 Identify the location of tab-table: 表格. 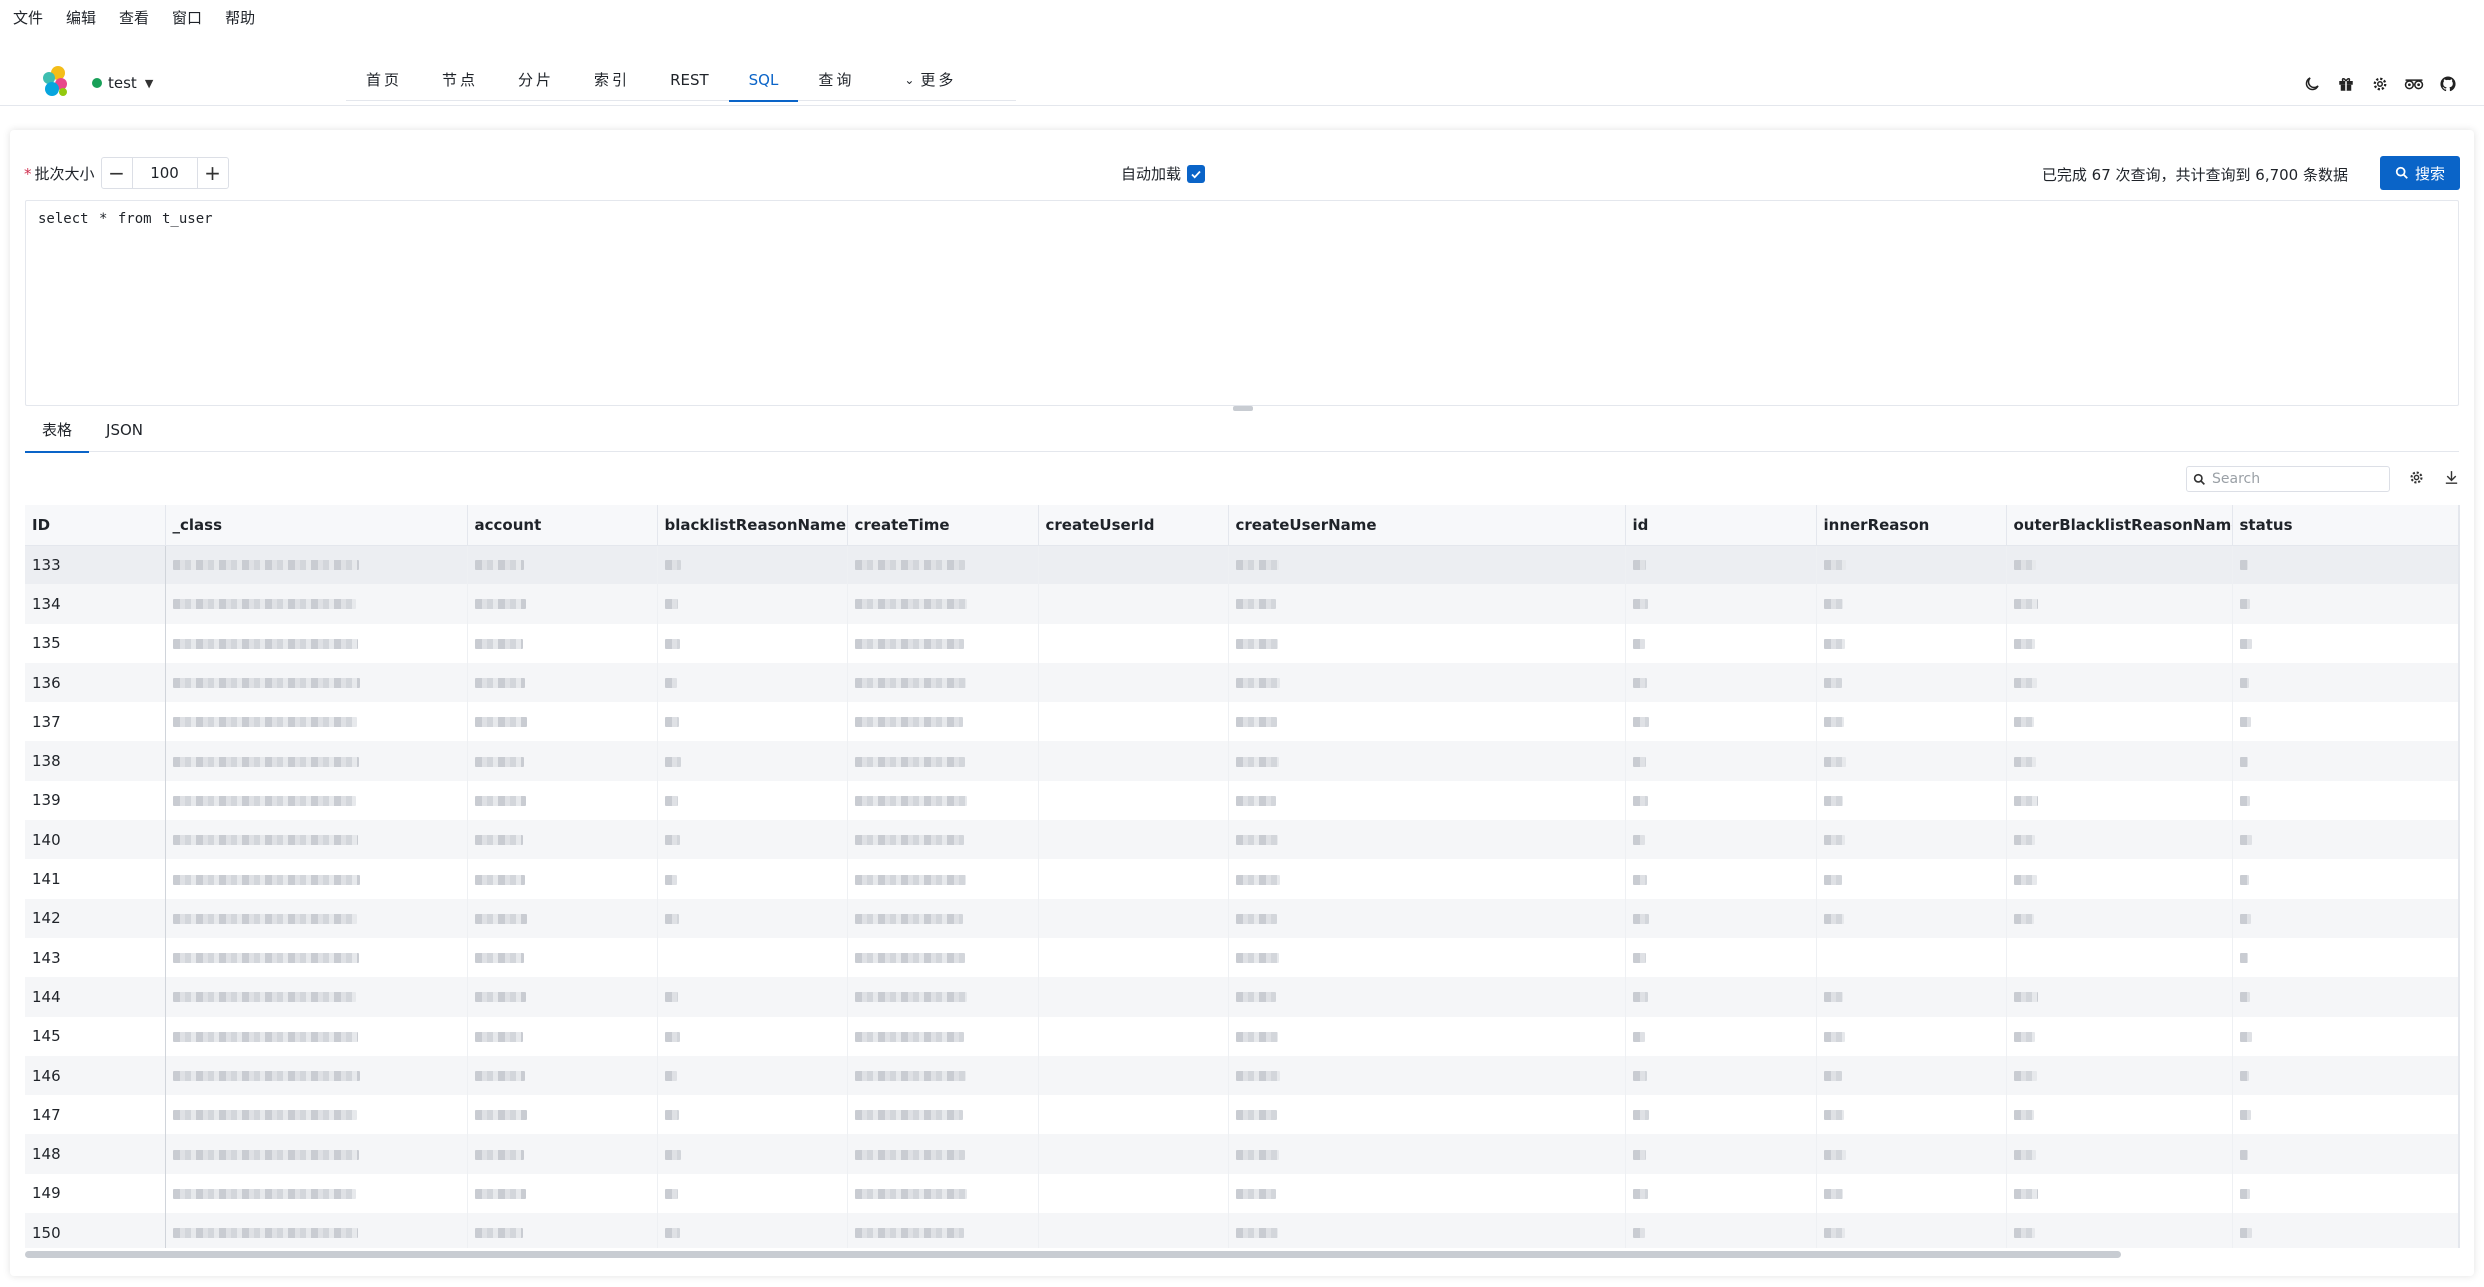
(57, 433).